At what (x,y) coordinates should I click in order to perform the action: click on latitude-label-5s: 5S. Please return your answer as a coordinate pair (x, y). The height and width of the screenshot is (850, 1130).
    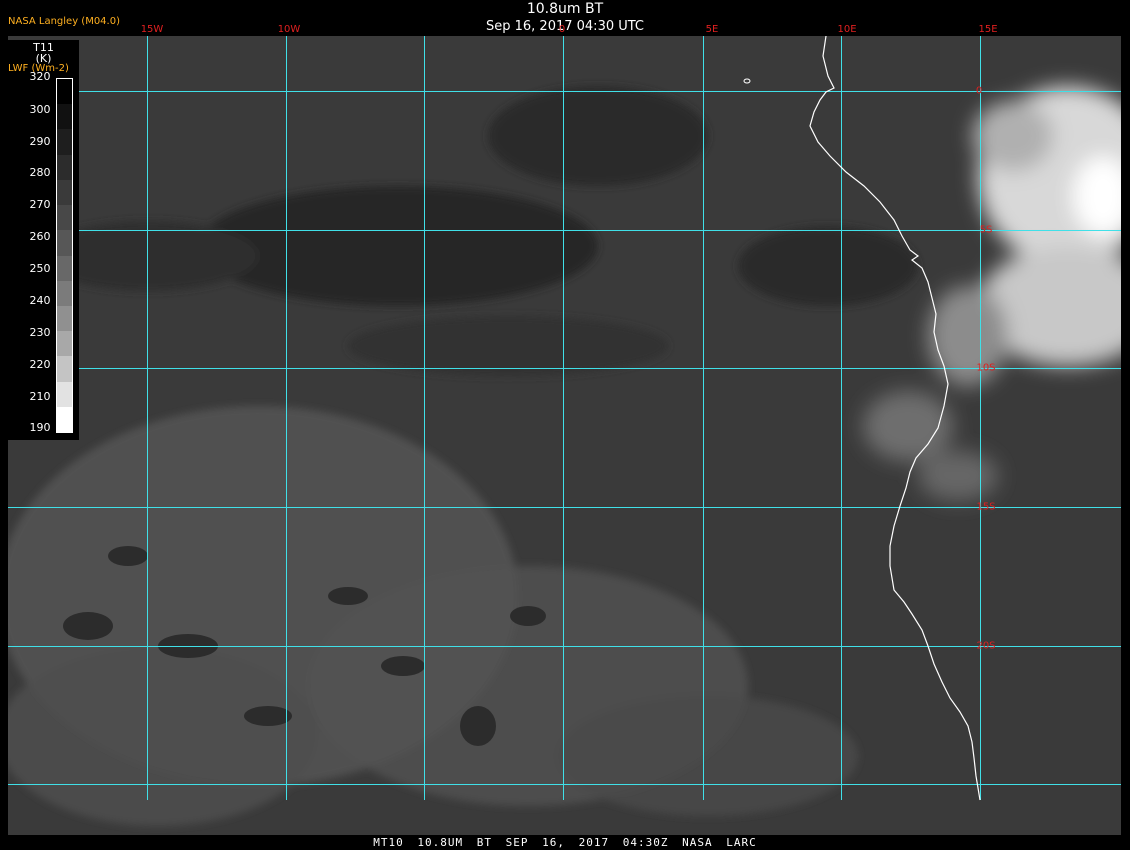
    Looking at the image, I should click on (986, 230).